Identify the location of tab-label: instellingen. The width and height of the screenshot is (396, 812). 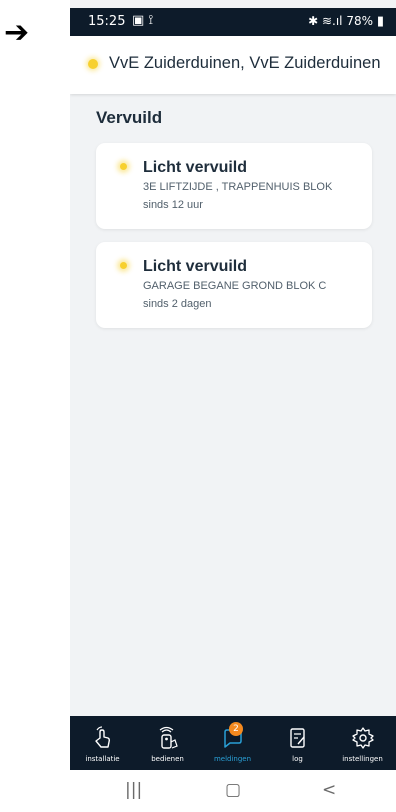
(362, 759).